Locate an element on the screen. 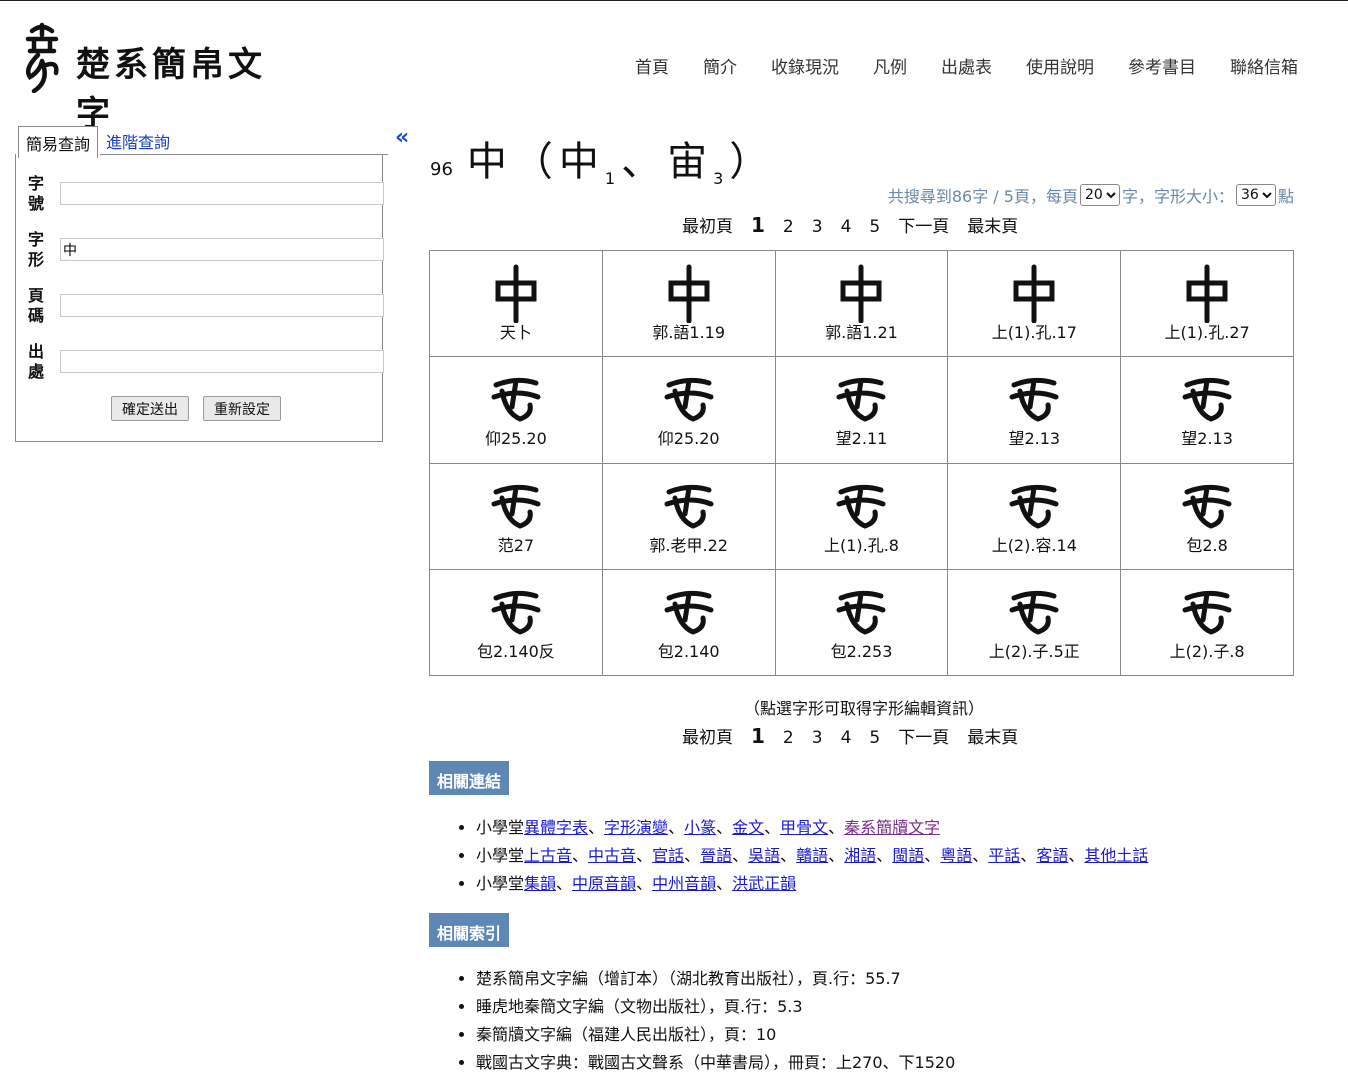 The height and width of the screenshot is (1088, 1348). nav-intro: 簡介 is located at coordinates (720, 65).